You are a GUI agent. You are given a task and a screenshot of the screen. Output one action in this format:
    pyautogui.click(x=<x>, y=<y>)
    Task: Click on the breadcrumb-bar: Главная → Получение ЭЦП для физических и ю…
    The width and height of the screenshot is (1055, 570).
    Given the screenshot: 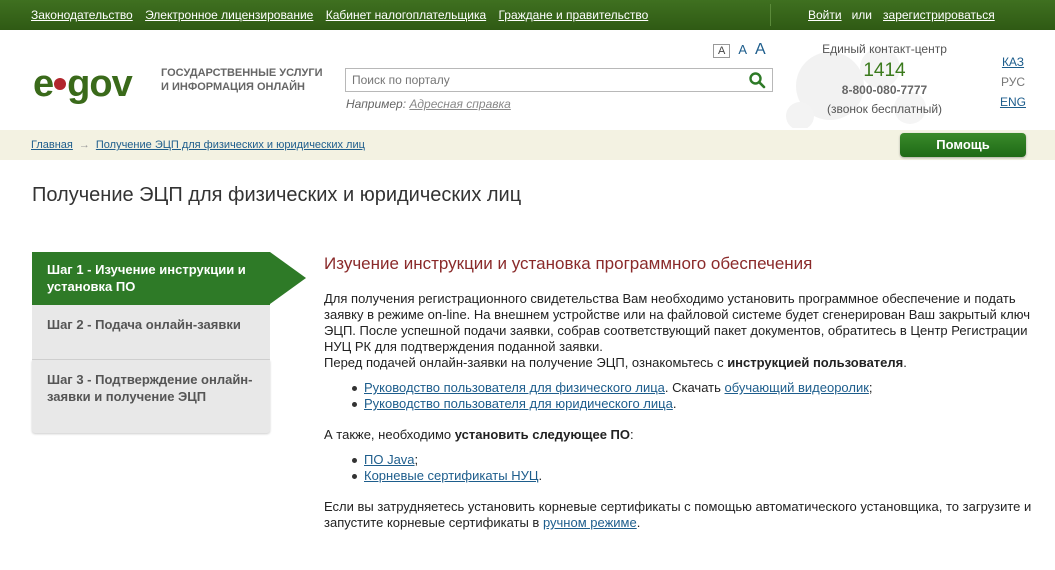 What is the action you would take?
    pyautogui.click(x=527, y=145)
    